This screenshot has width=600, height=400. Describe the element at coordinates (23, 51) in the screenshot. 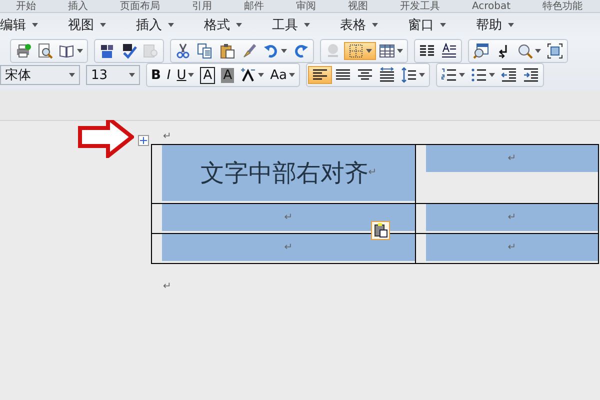

I see `printer-icon` at that location.